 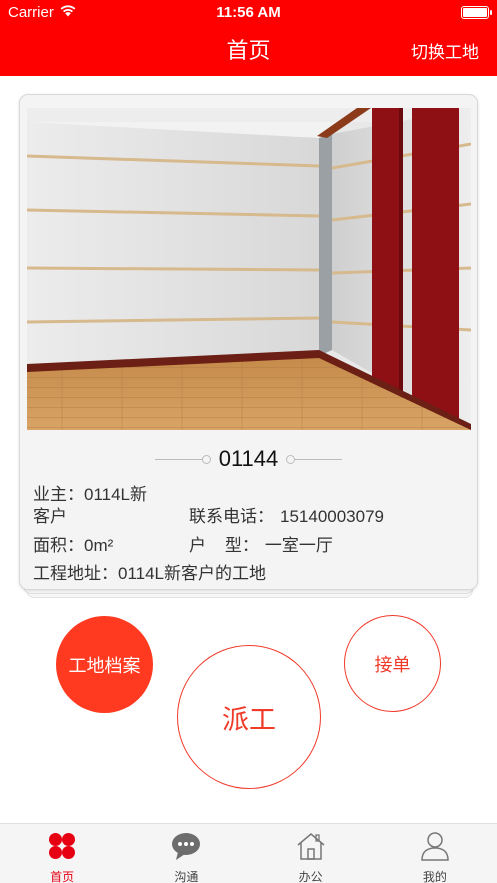 I want to click on user-profile-icon, so click(x=435, y=846).